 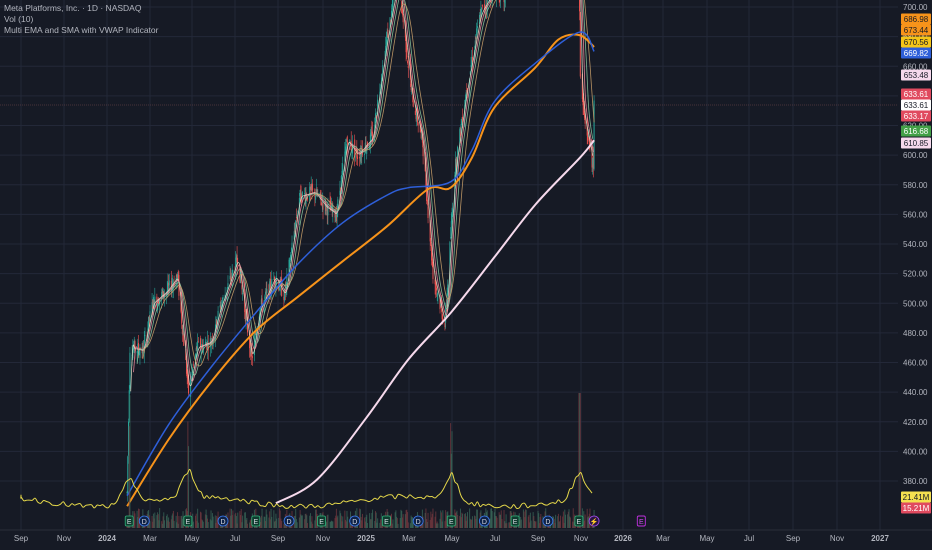 I want to click on time-tick-label: Sep, so click(x=21, y=538).